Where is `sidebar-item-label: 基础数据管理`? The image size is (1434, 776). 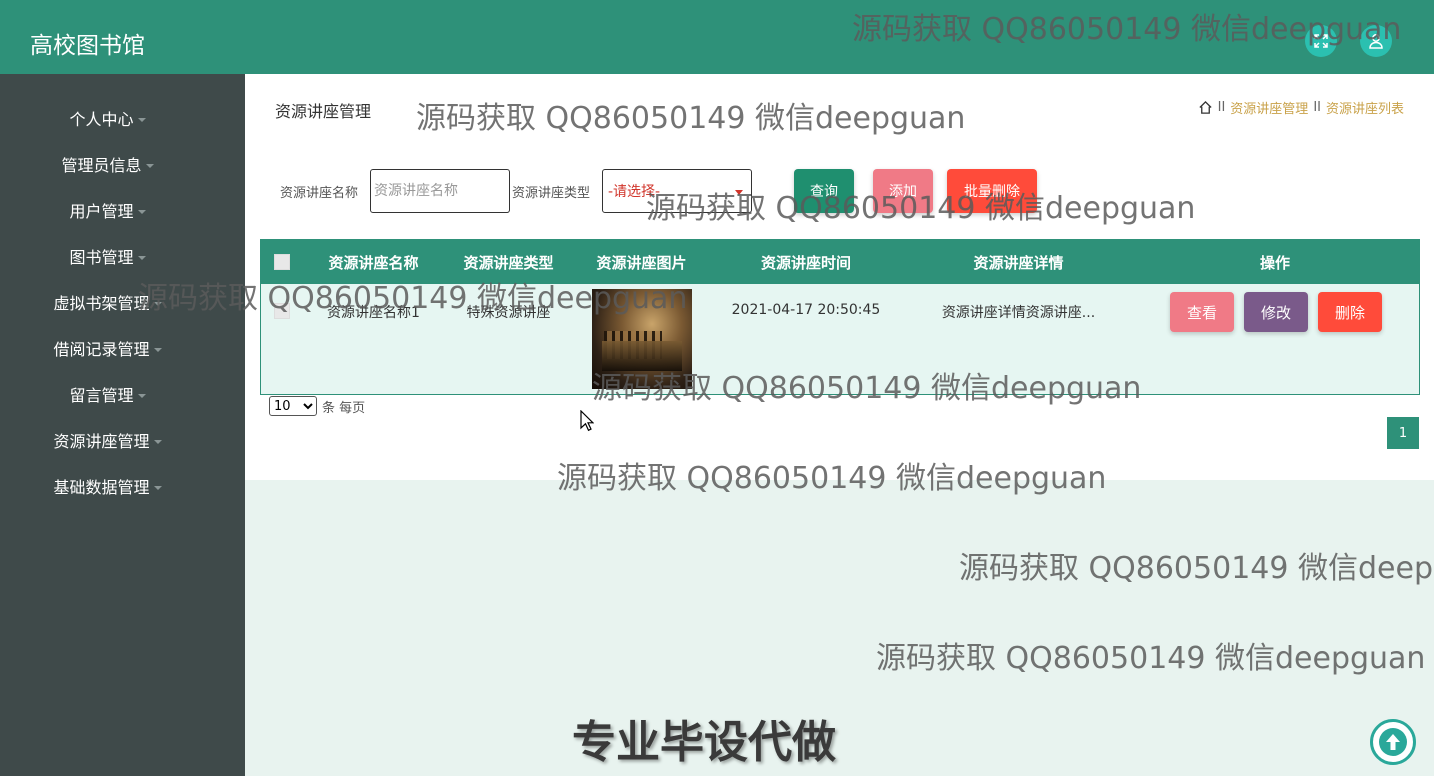 sidebar-item-label: 基础数据管理 is located at coordinates (101, 487).